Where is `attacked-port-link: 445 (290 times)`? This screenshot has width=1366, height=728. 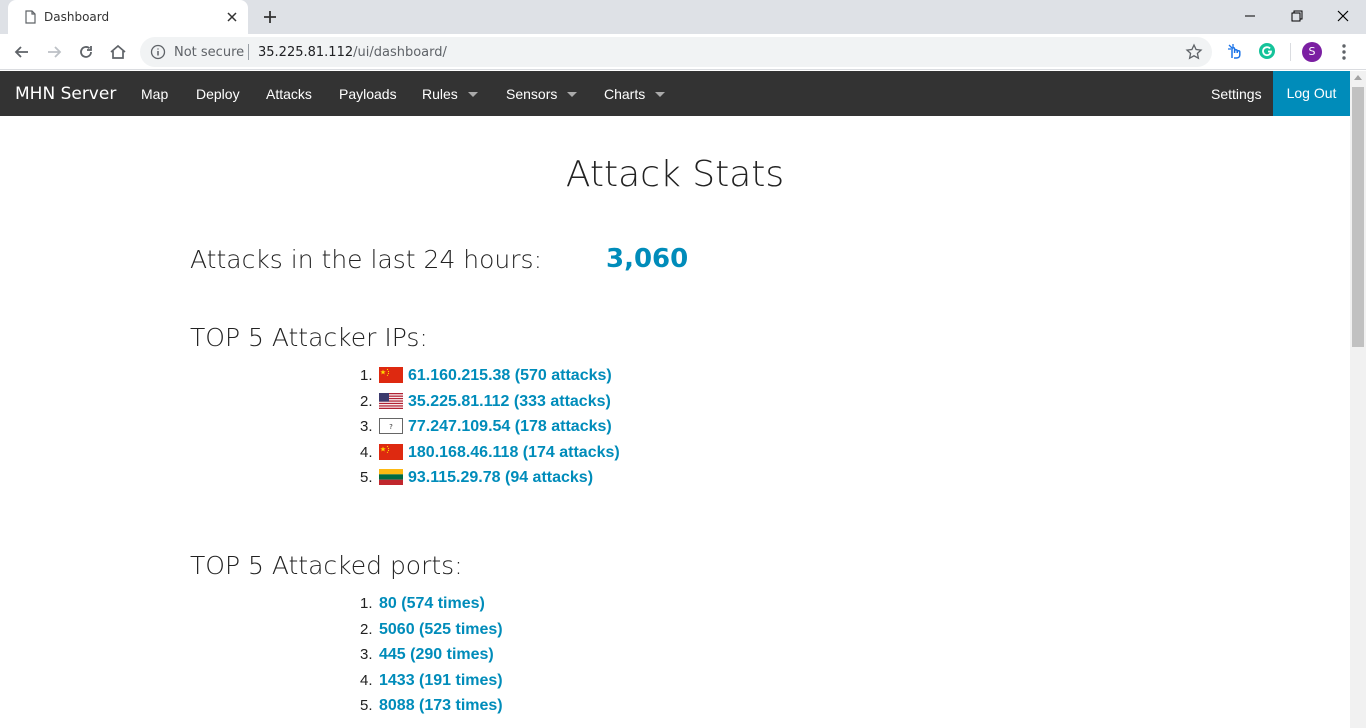 attacked-port-link: 445 (290 times) is located at coordinates (436, 654).